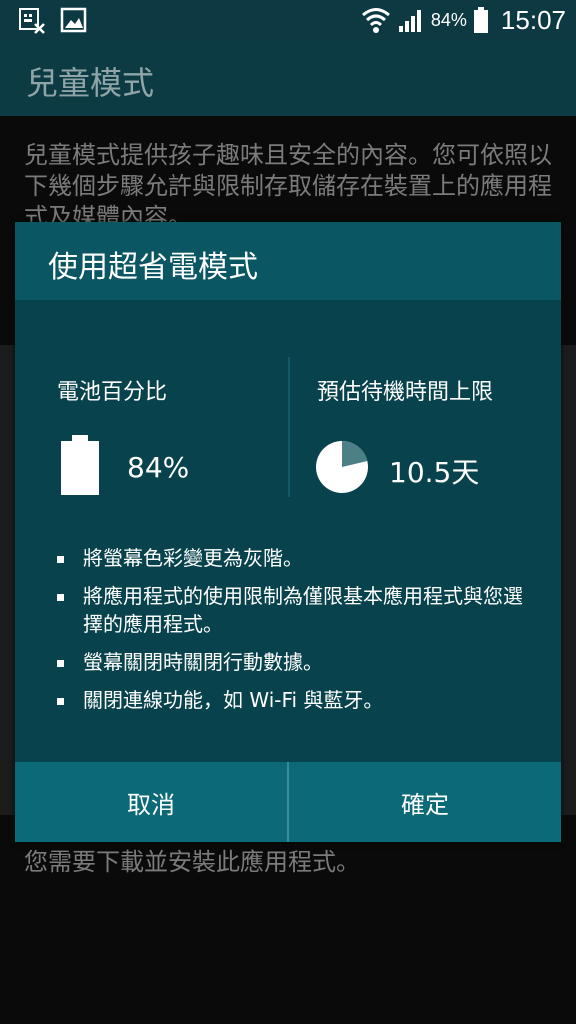  What do you see at coordinates (480, 20) in the screenshot?
I see `battery-icon` at bounding box center [480, 20].